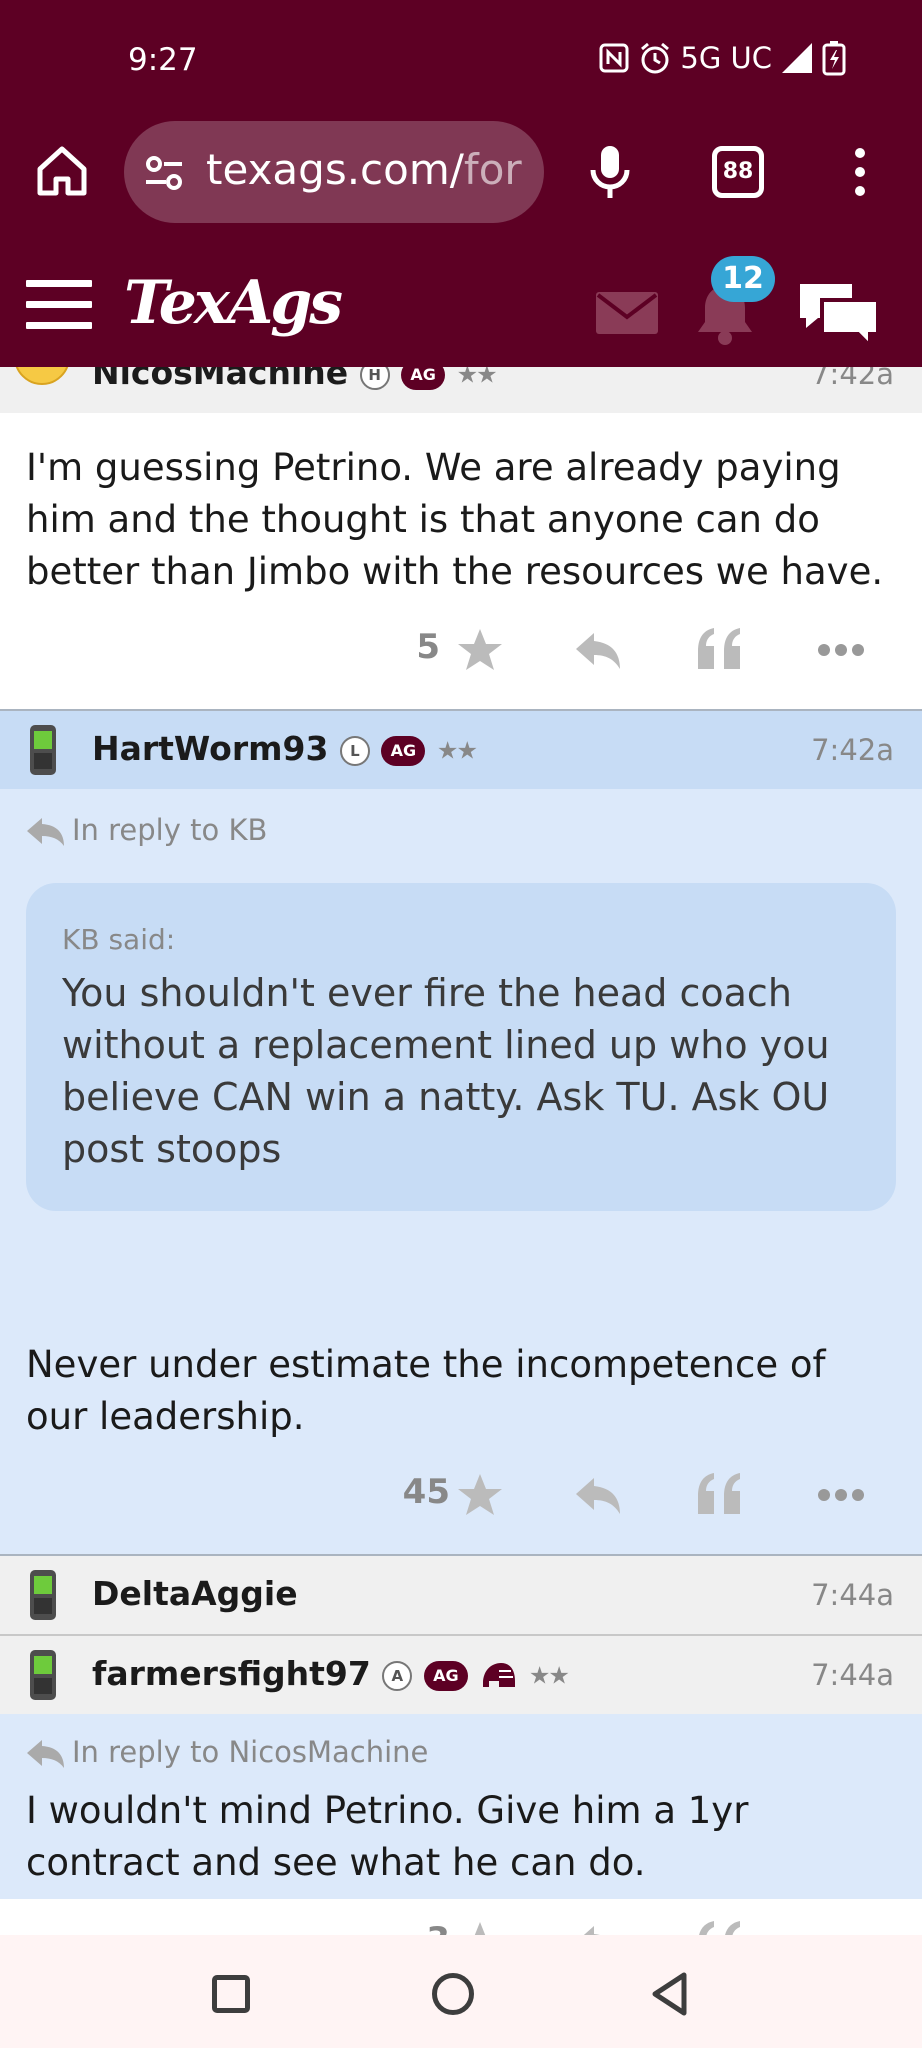  Describe the element at coordinates (163, 60) in the screenshot. I see `status-time: 9:27` at that location.